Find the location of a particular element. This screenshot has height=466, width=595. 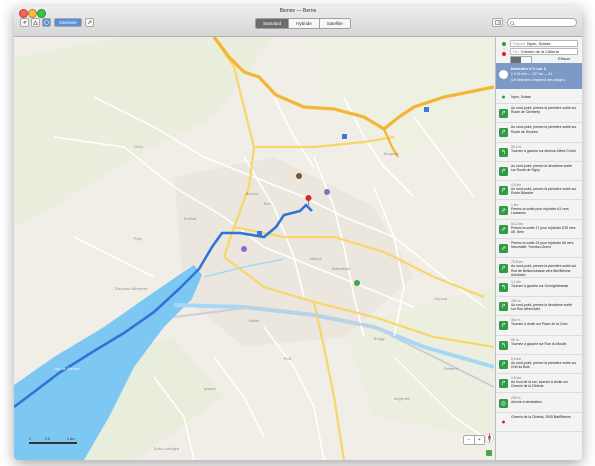

info-icon is located at coordinates (46, 22).